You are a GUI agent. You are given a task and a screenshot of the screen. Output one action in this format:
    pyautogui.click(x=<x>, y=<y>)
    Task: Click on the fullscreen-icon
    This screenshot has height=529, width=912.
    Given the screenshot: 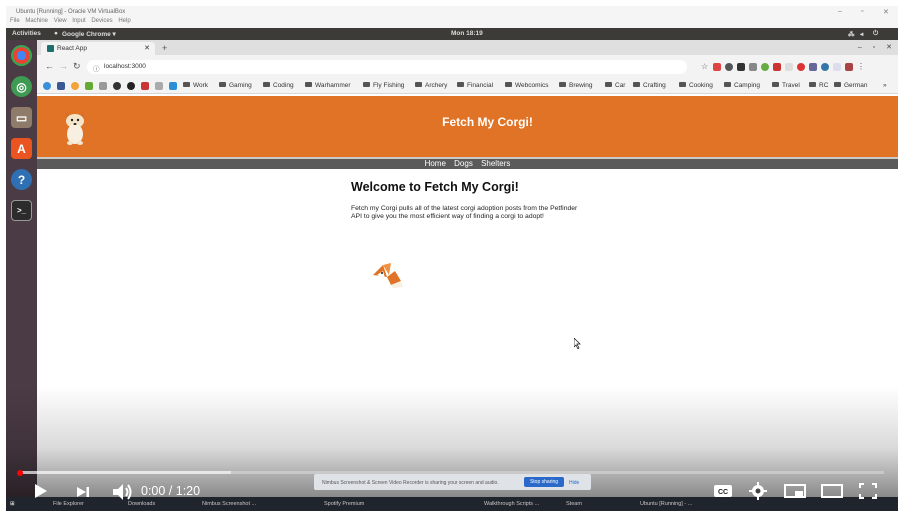 What is the action you would take?
    pyautogui.click(x=868, y=491)
    